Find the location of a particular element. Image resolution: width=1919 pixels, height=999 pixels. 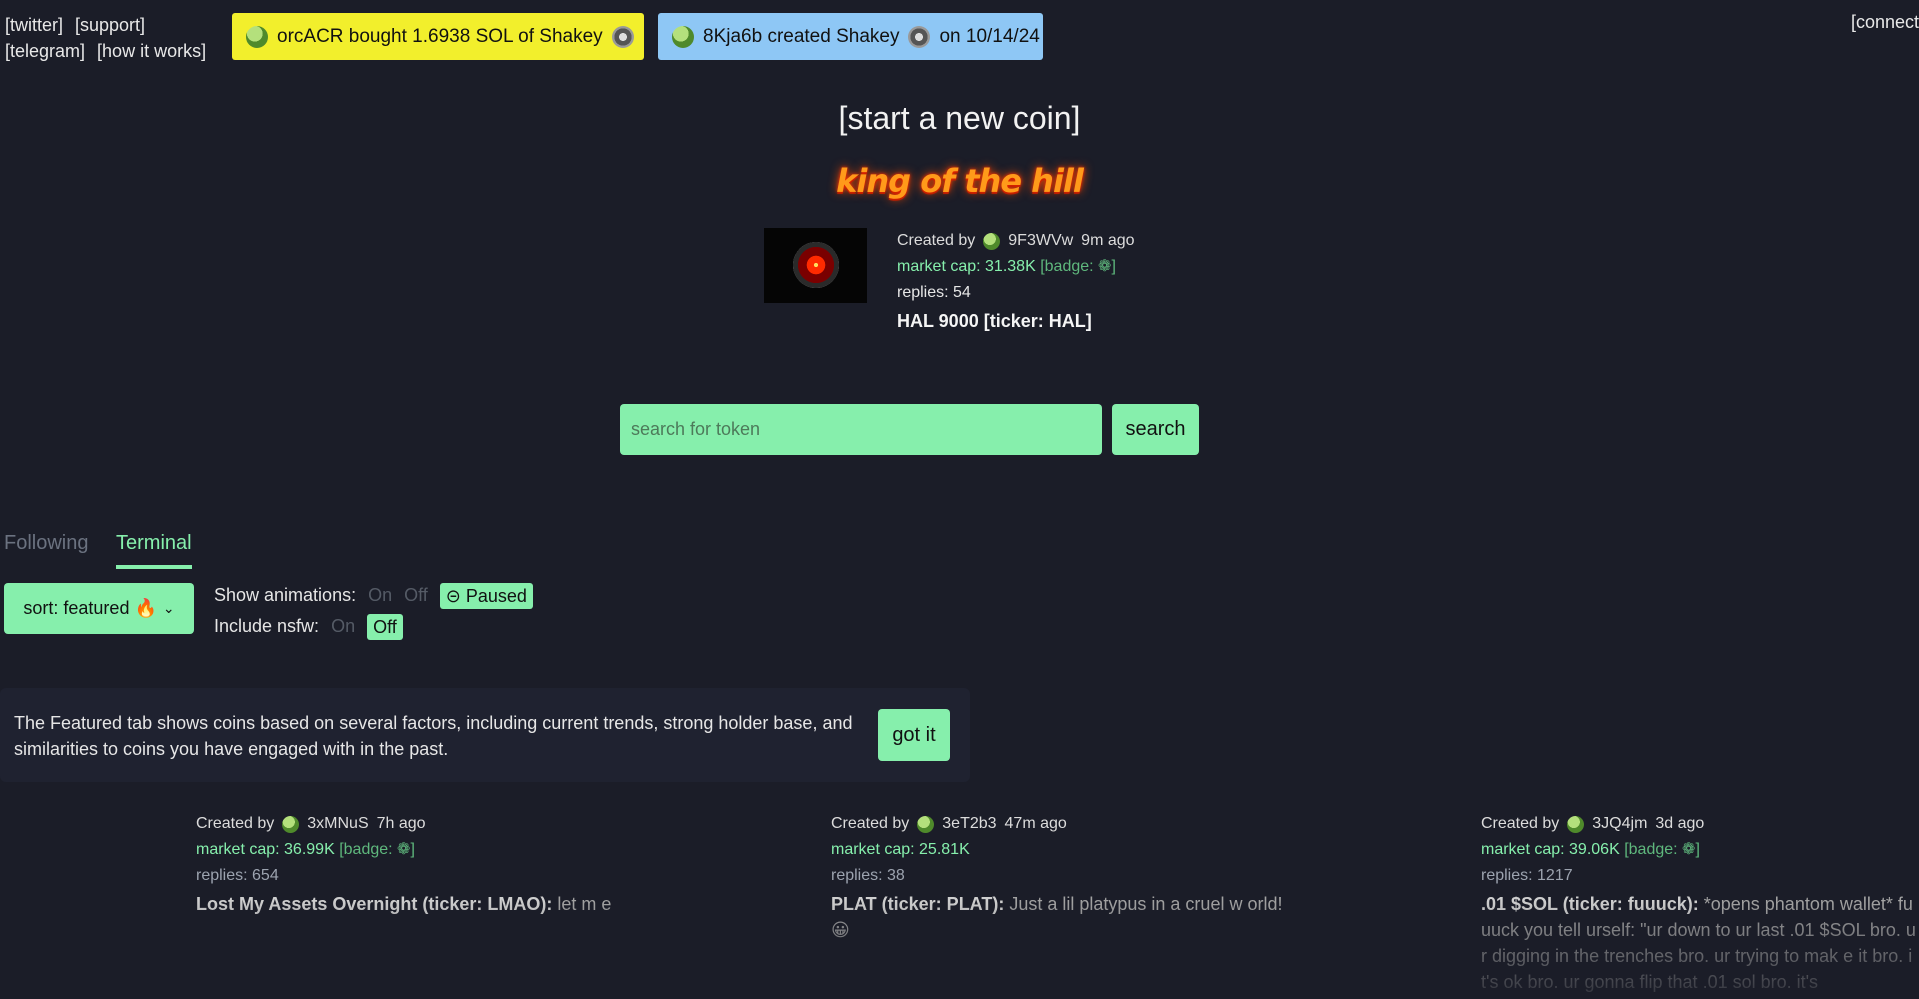

market-cap: market cap: 31.38K is located at coordinates (966, 266).